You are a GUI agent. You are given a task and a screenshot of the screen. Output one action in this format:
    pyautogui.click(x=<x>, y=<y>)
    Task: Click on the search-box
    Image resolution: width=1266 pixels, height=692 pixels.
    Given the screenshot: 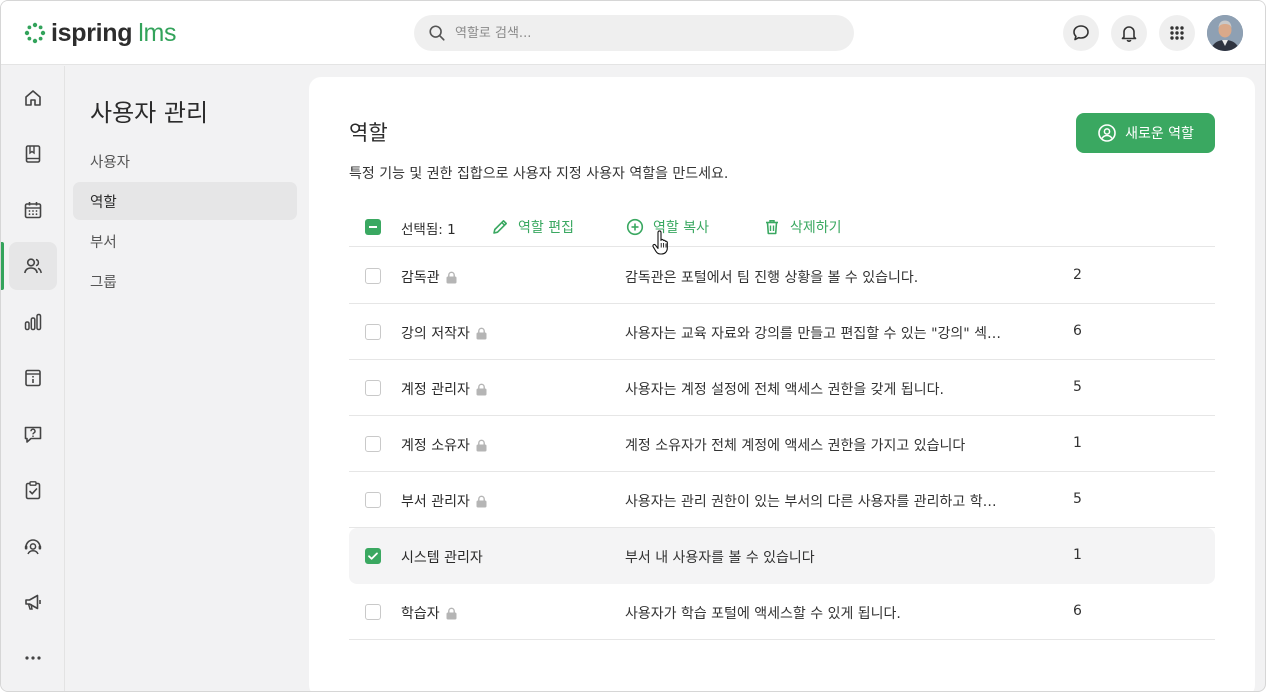 What is the action you would take?
    pyautogui.click(x=634, y=33)
    